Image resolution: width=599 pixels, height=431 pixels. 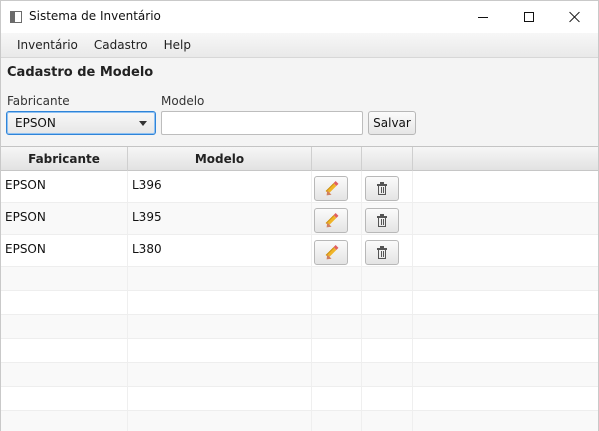 What do you see at coordinates (95, 16) in the screenshot?
I see `window-title: Sistema de Inventário` at bounding box center [95, 16].